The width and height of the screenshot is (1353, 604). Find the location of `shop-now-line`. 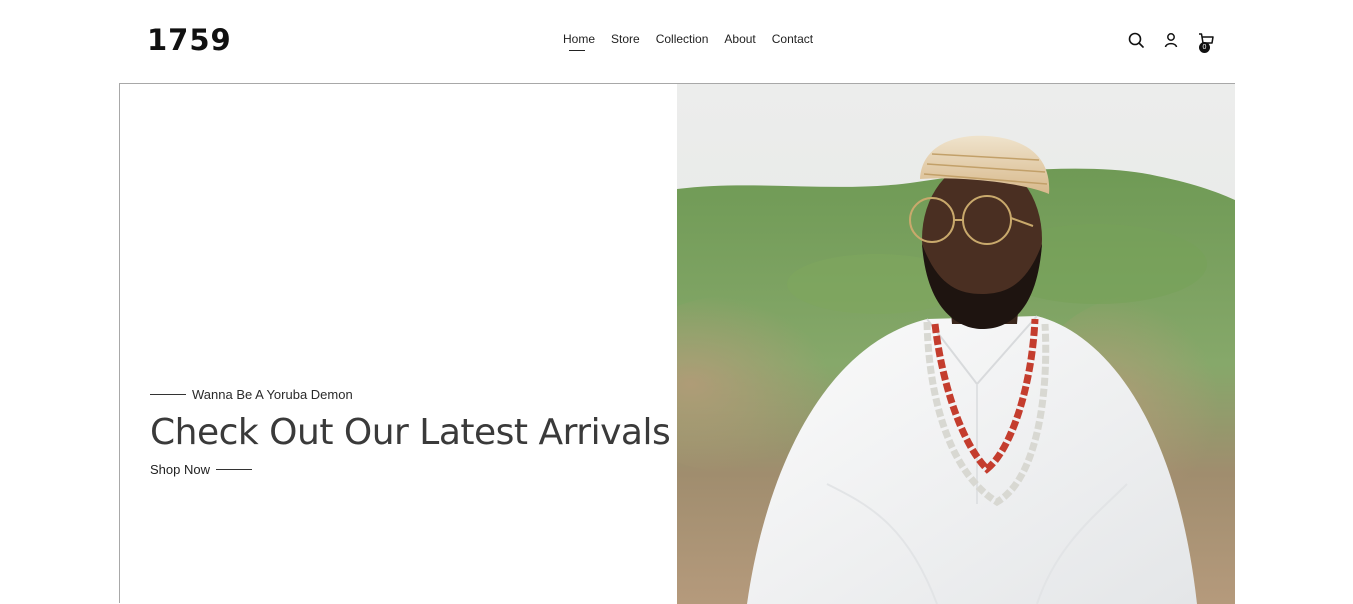

shop-now-line is located at coordinates (233, 469).